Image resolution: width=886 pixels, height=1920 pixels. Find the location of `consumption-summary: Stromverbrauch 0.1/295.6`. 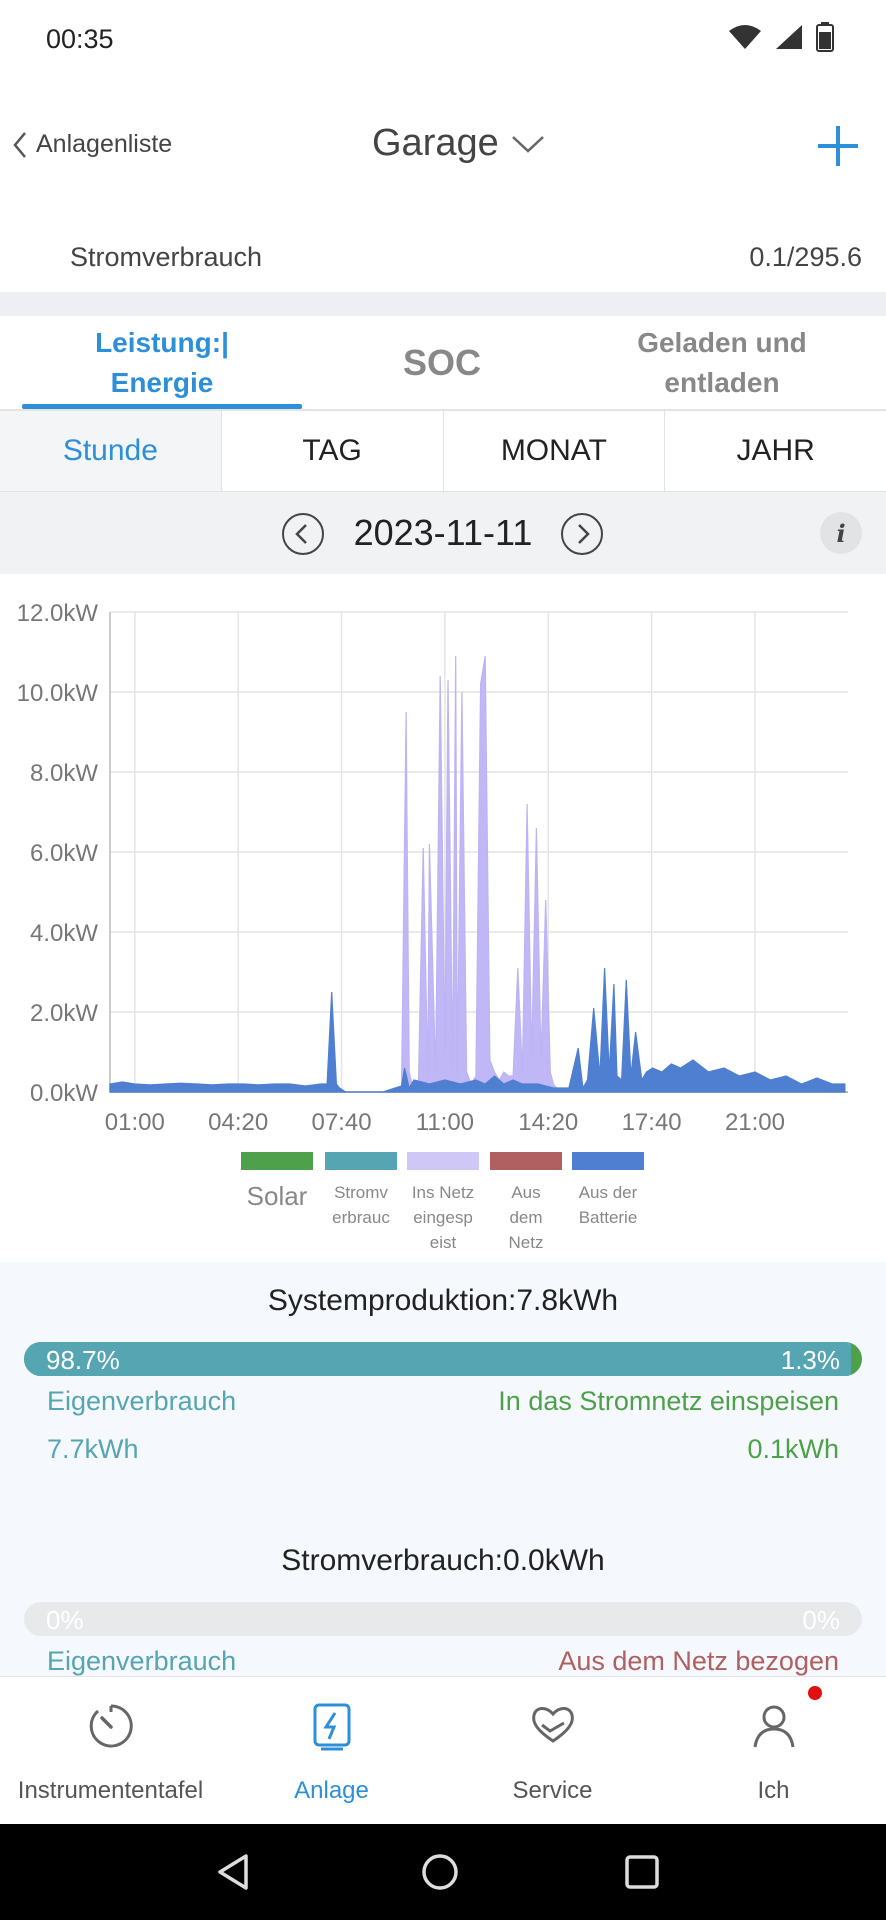

consumption-summary: Stromverbrauch 0.1/295.6 is located at coordinates (443, 256).